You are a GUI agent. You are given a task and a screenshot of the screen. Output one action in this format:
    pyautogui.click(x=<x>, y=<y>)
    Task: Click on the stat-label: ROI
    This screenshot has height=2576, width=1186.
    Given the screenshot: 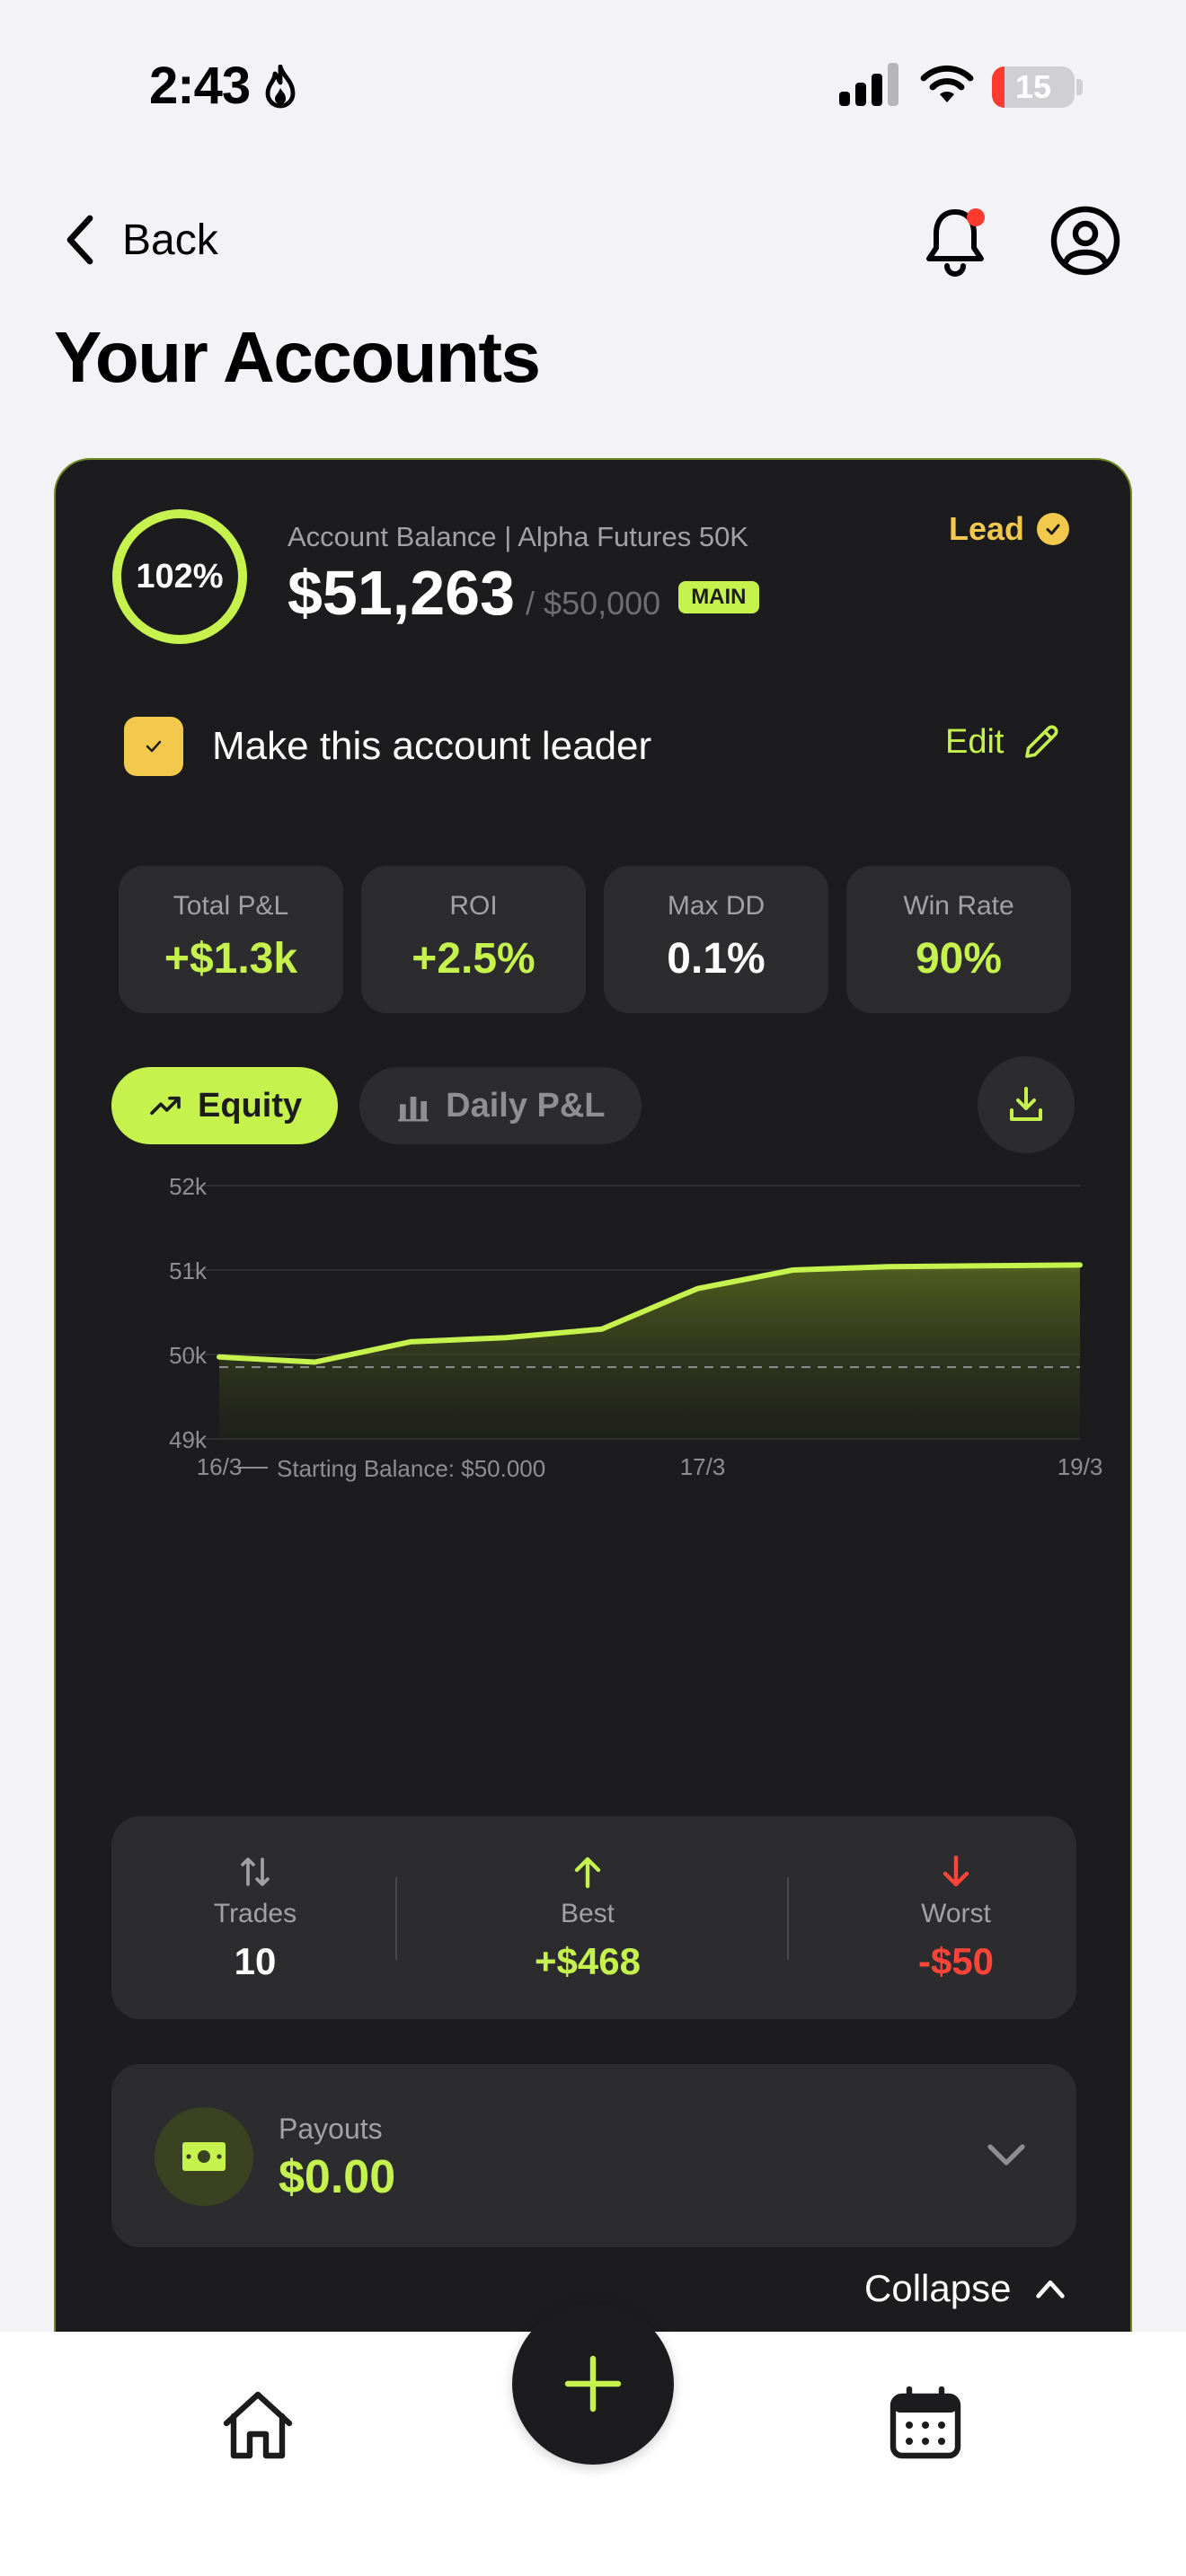 What is the action you would take?
    pyautogui.click(x=473, y=906)
    